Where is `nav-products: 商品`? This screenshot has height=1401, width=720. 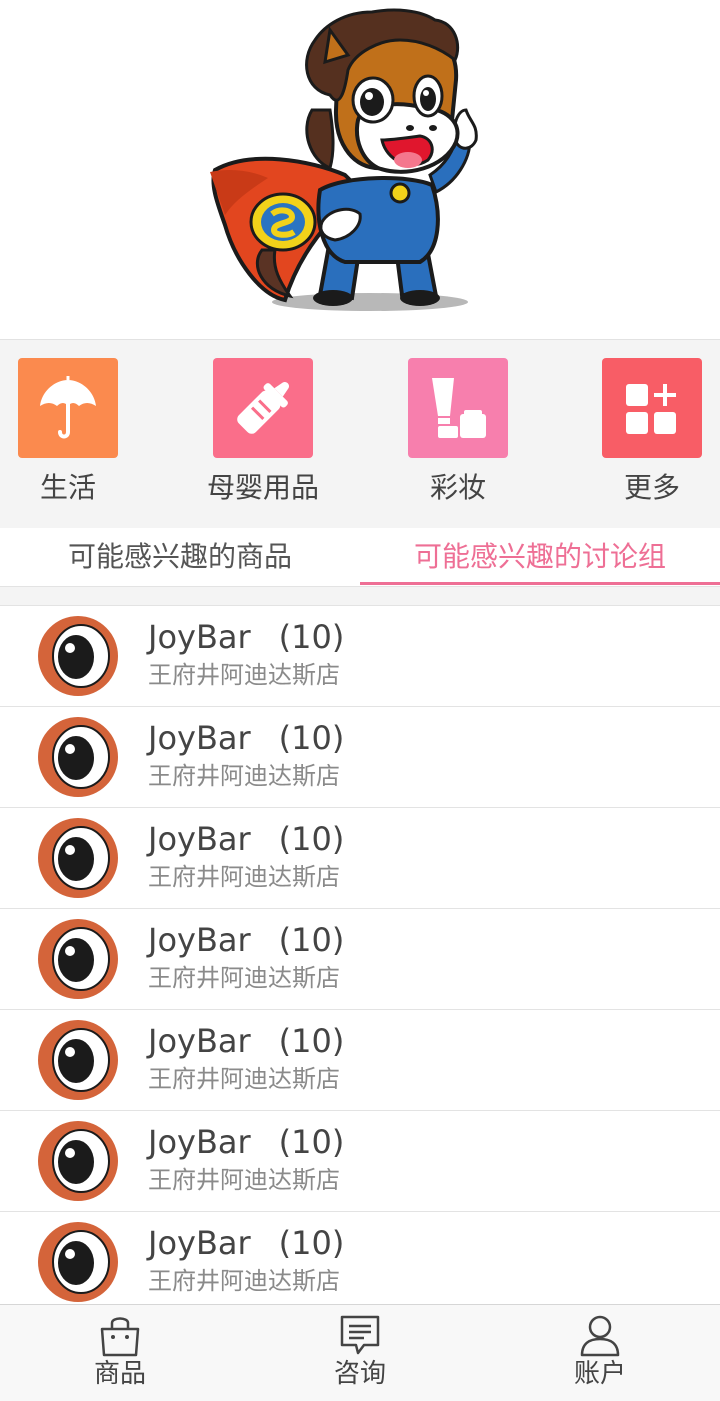 nav-products: 商品 is located at coordinates (120, 1353).